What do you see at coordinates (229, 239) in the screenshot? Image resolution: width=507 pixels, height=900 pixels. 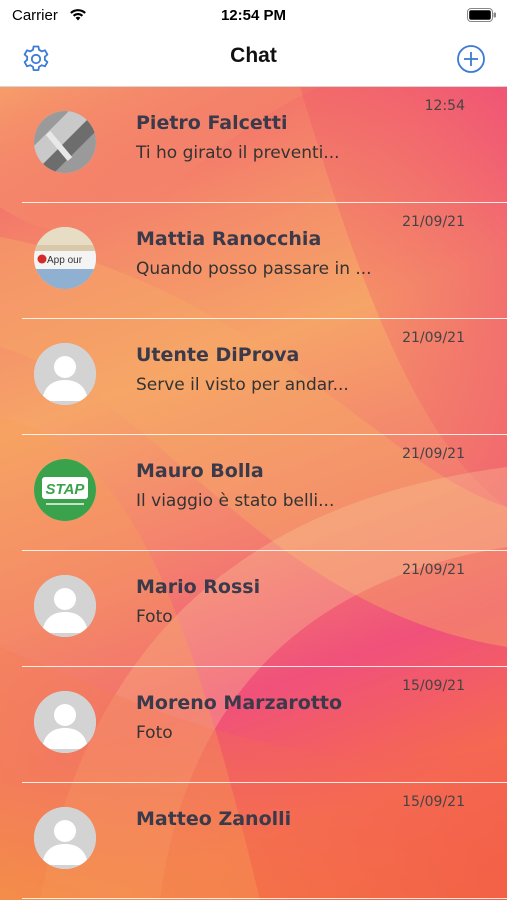 I see `contact-name: Mattia Ranocchia` at bounding box center [229, 239].